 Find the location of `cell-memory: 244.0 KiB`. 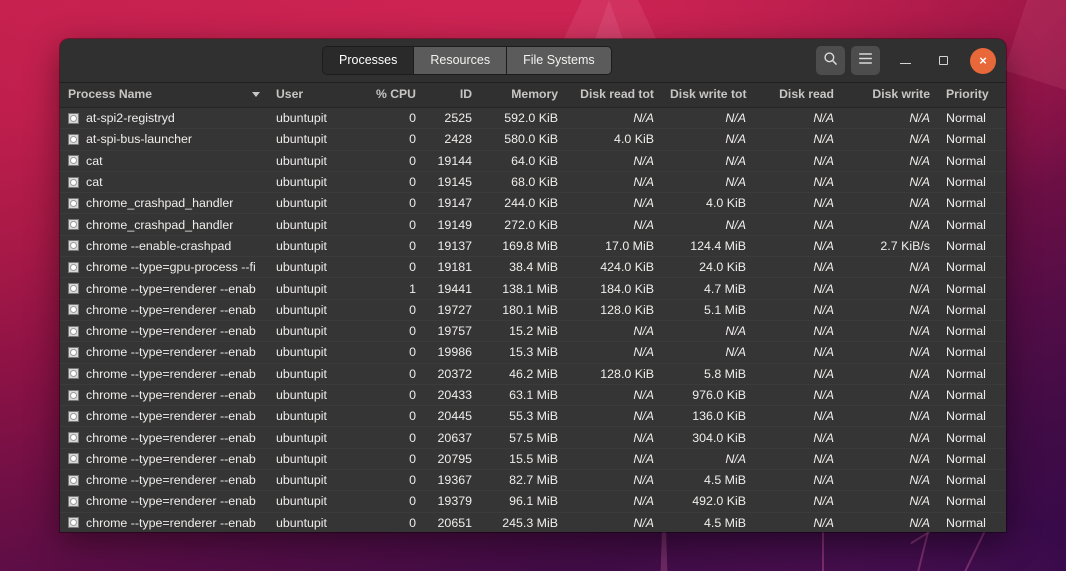

cell-memory: 244.0 KiB is located at coordinates (523, 203).